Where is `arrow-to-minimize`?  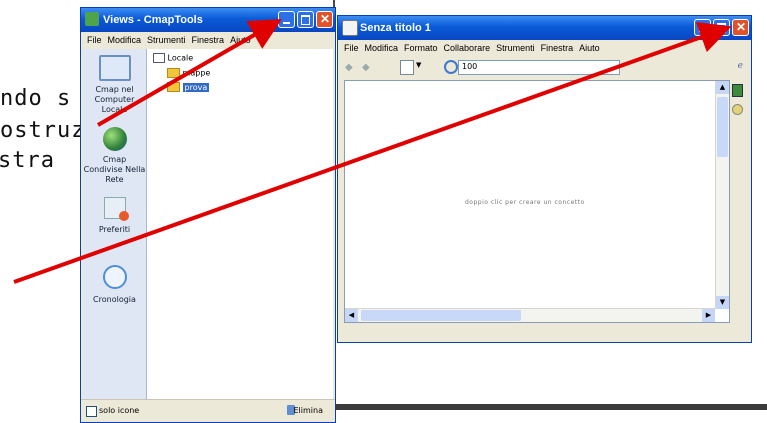
arrow-to-minimize is located at coordinates (189, 73).